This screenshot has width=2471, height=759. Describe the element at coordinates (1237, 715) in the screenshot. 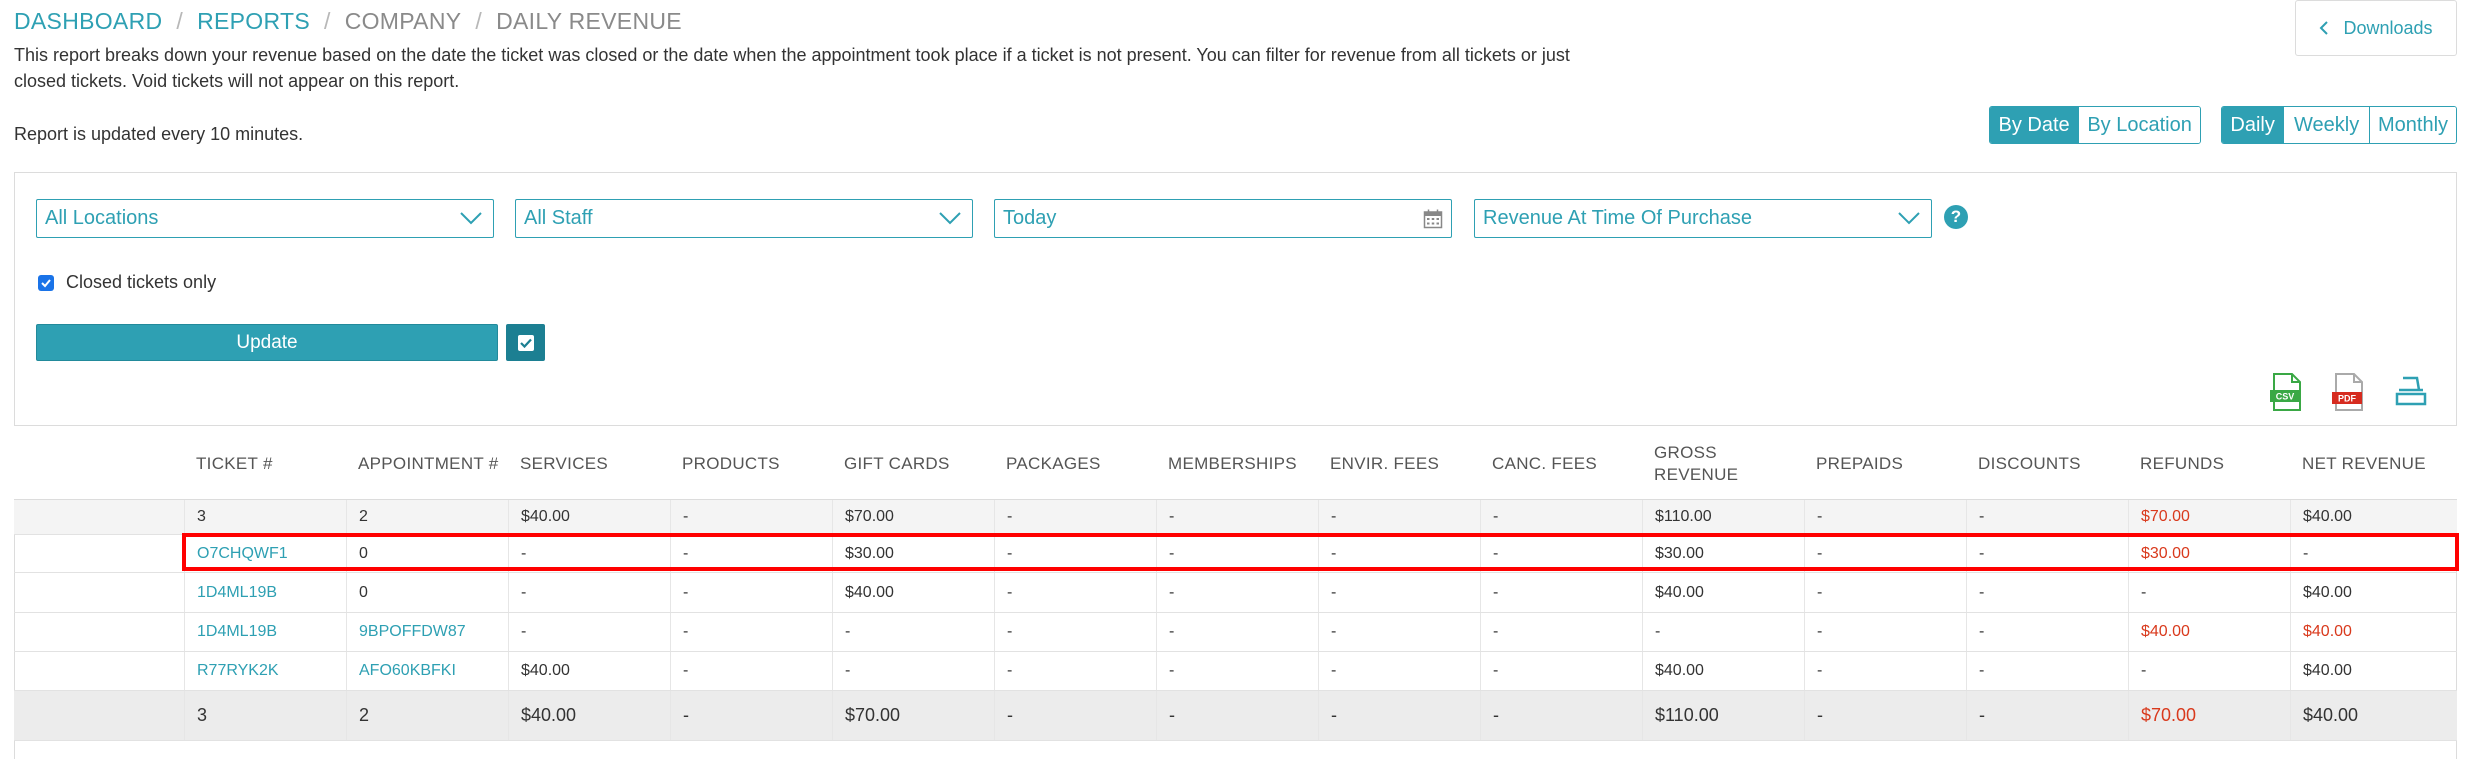

I see `total-memberships-cell: -` at that location.